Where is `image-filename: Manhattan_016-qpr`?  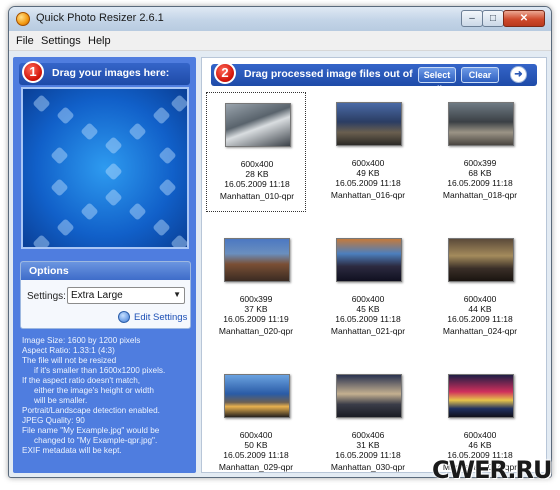
image-filename: Manhattan_016-qpr is located at coordinates (368, 195).